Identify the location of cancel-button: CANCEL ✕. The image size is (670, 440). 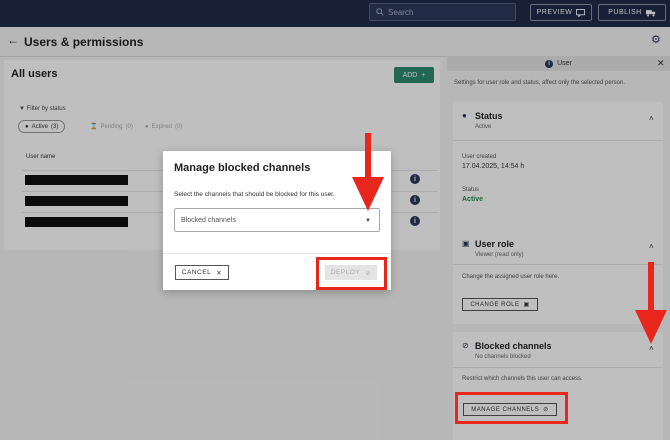
(202, 272).